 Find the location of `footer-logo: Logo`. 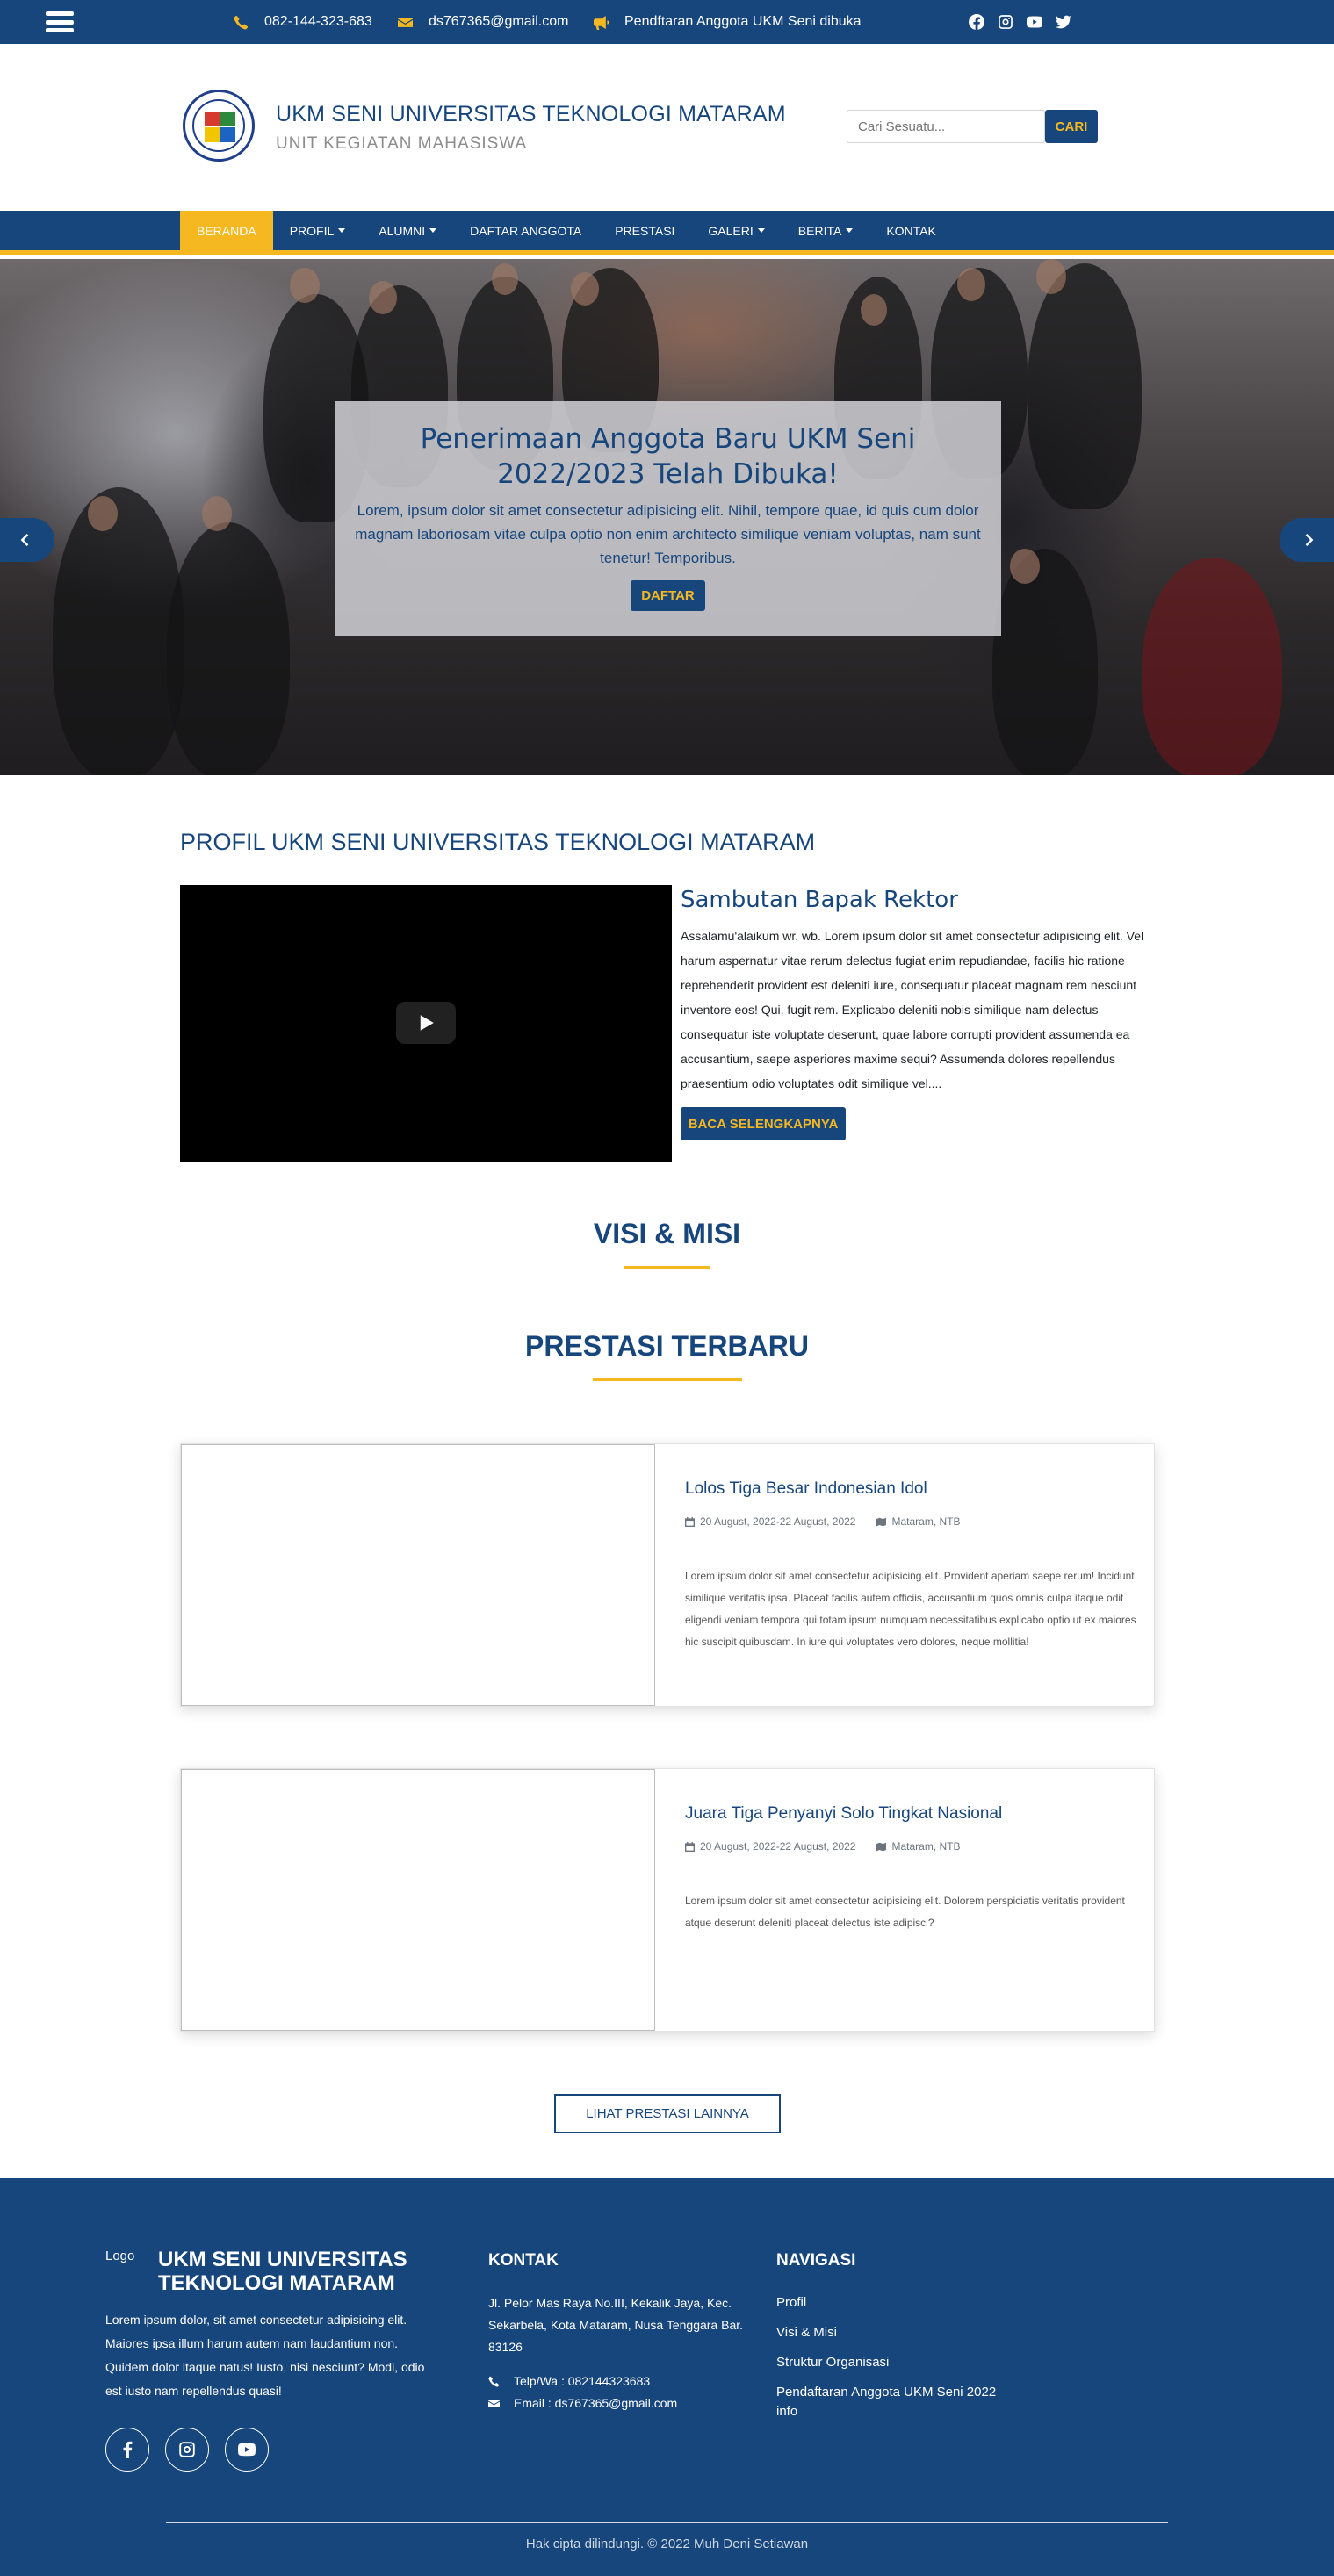

footer-logo: Logo is located at coordinates (120, 2256).